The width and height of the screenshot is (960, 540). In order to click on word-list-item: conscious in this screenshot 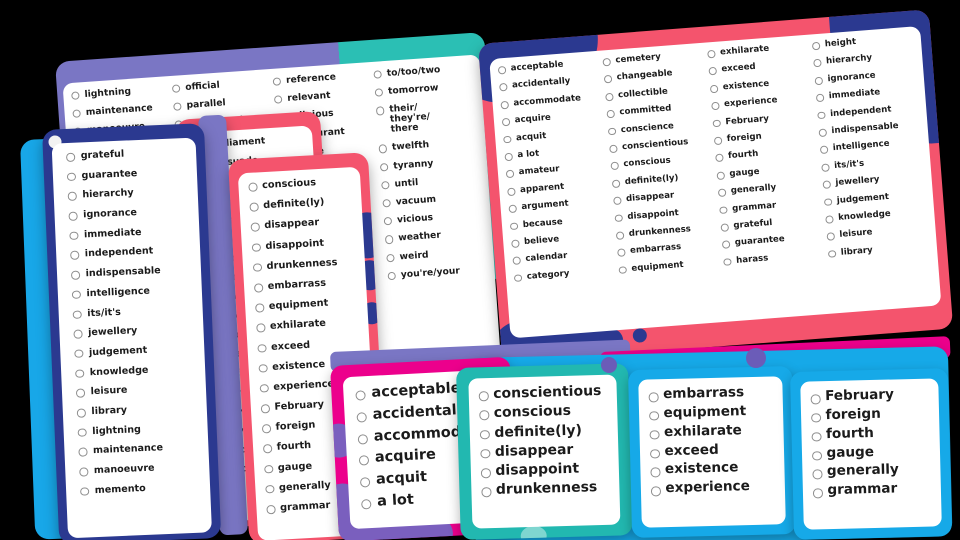, I will do `click(662, 162)`.